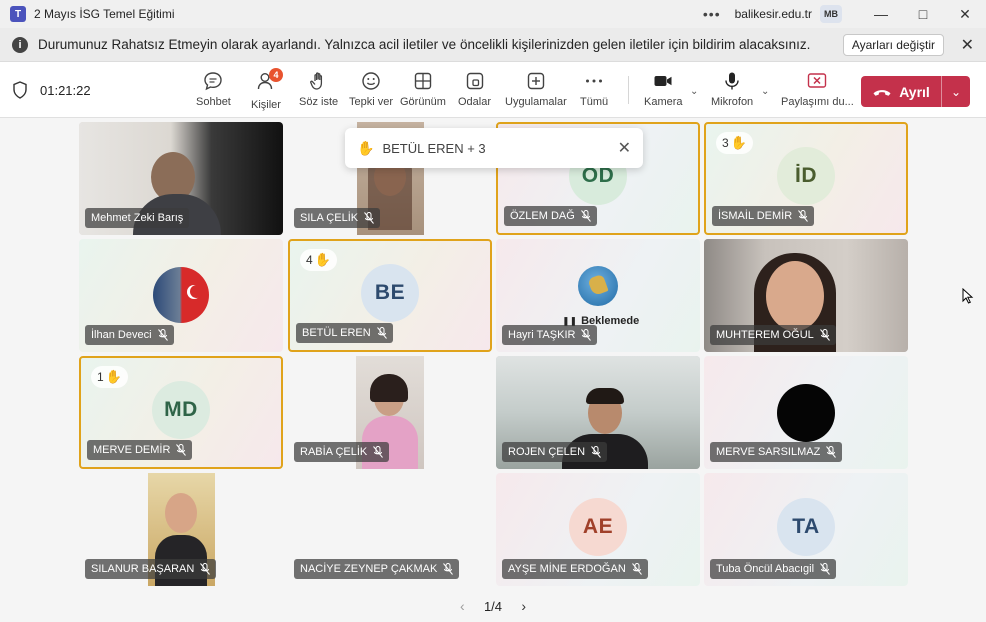 This screenshot has width=986, height=622. I want to click on apps-button: Uygulamalar, so click(536, 92).